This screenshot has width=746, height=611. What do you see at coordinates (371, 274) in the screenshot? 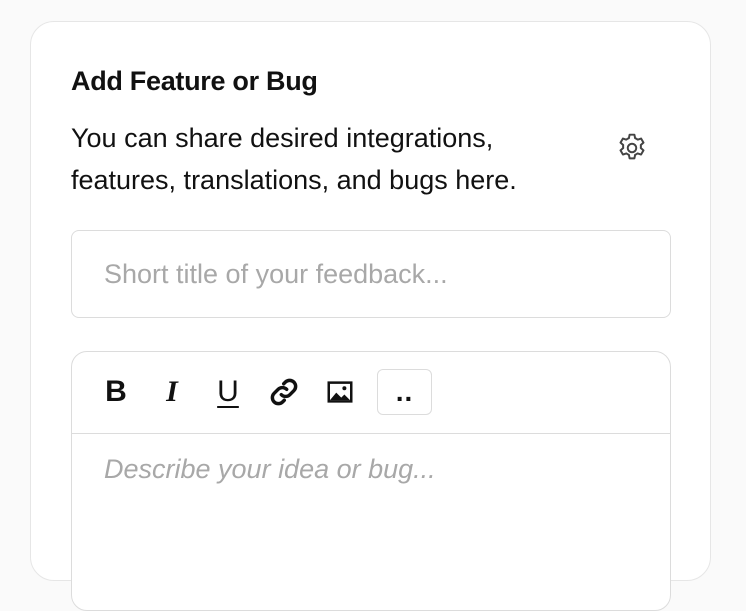
I see `feedback-title-input` at bounding box center [371, 274].